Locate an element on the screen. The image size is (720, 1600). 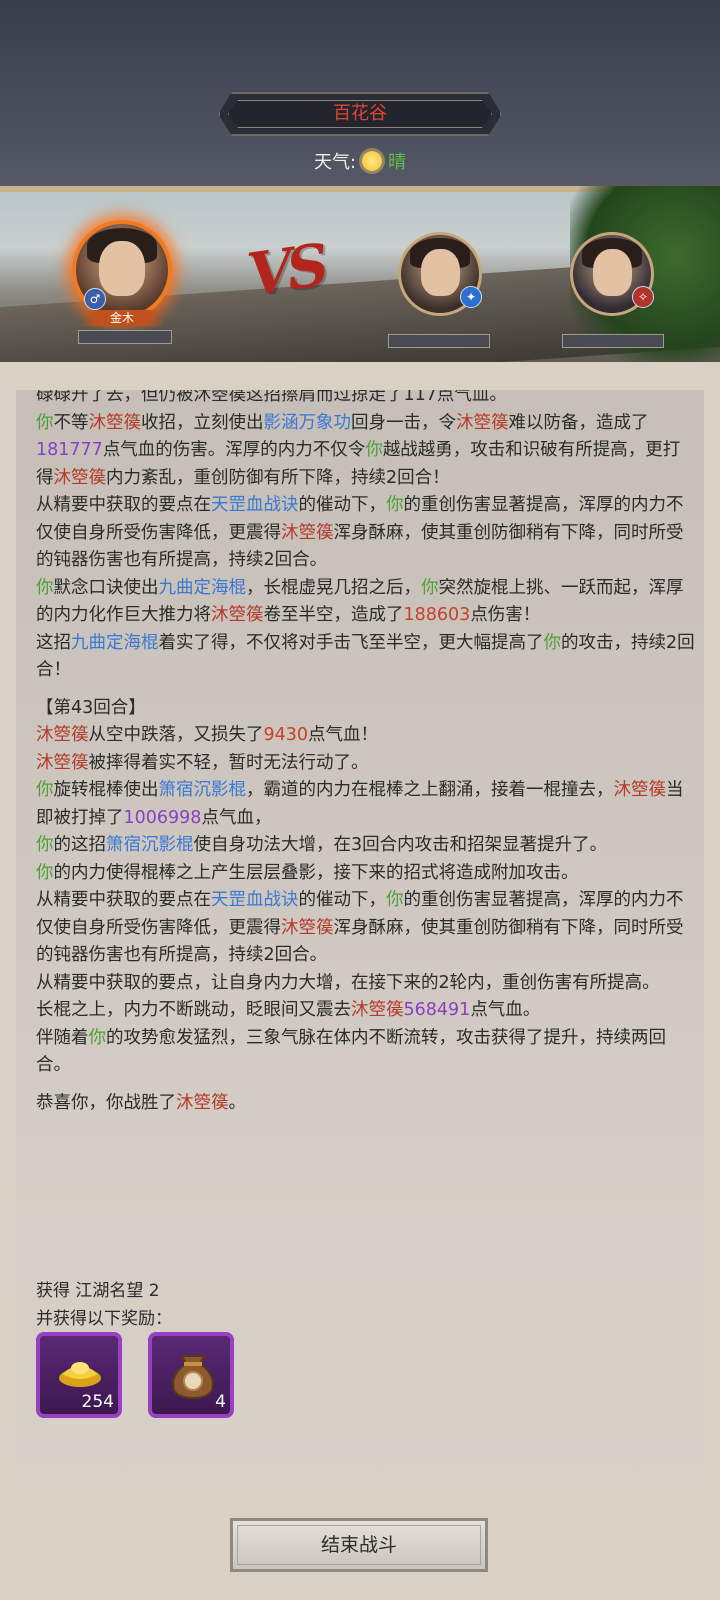
log-line: 长棍之上，内力不断跳动，眨眼间又震去沐箜篌568491点气血。 is located at coordinates (288, 1010).